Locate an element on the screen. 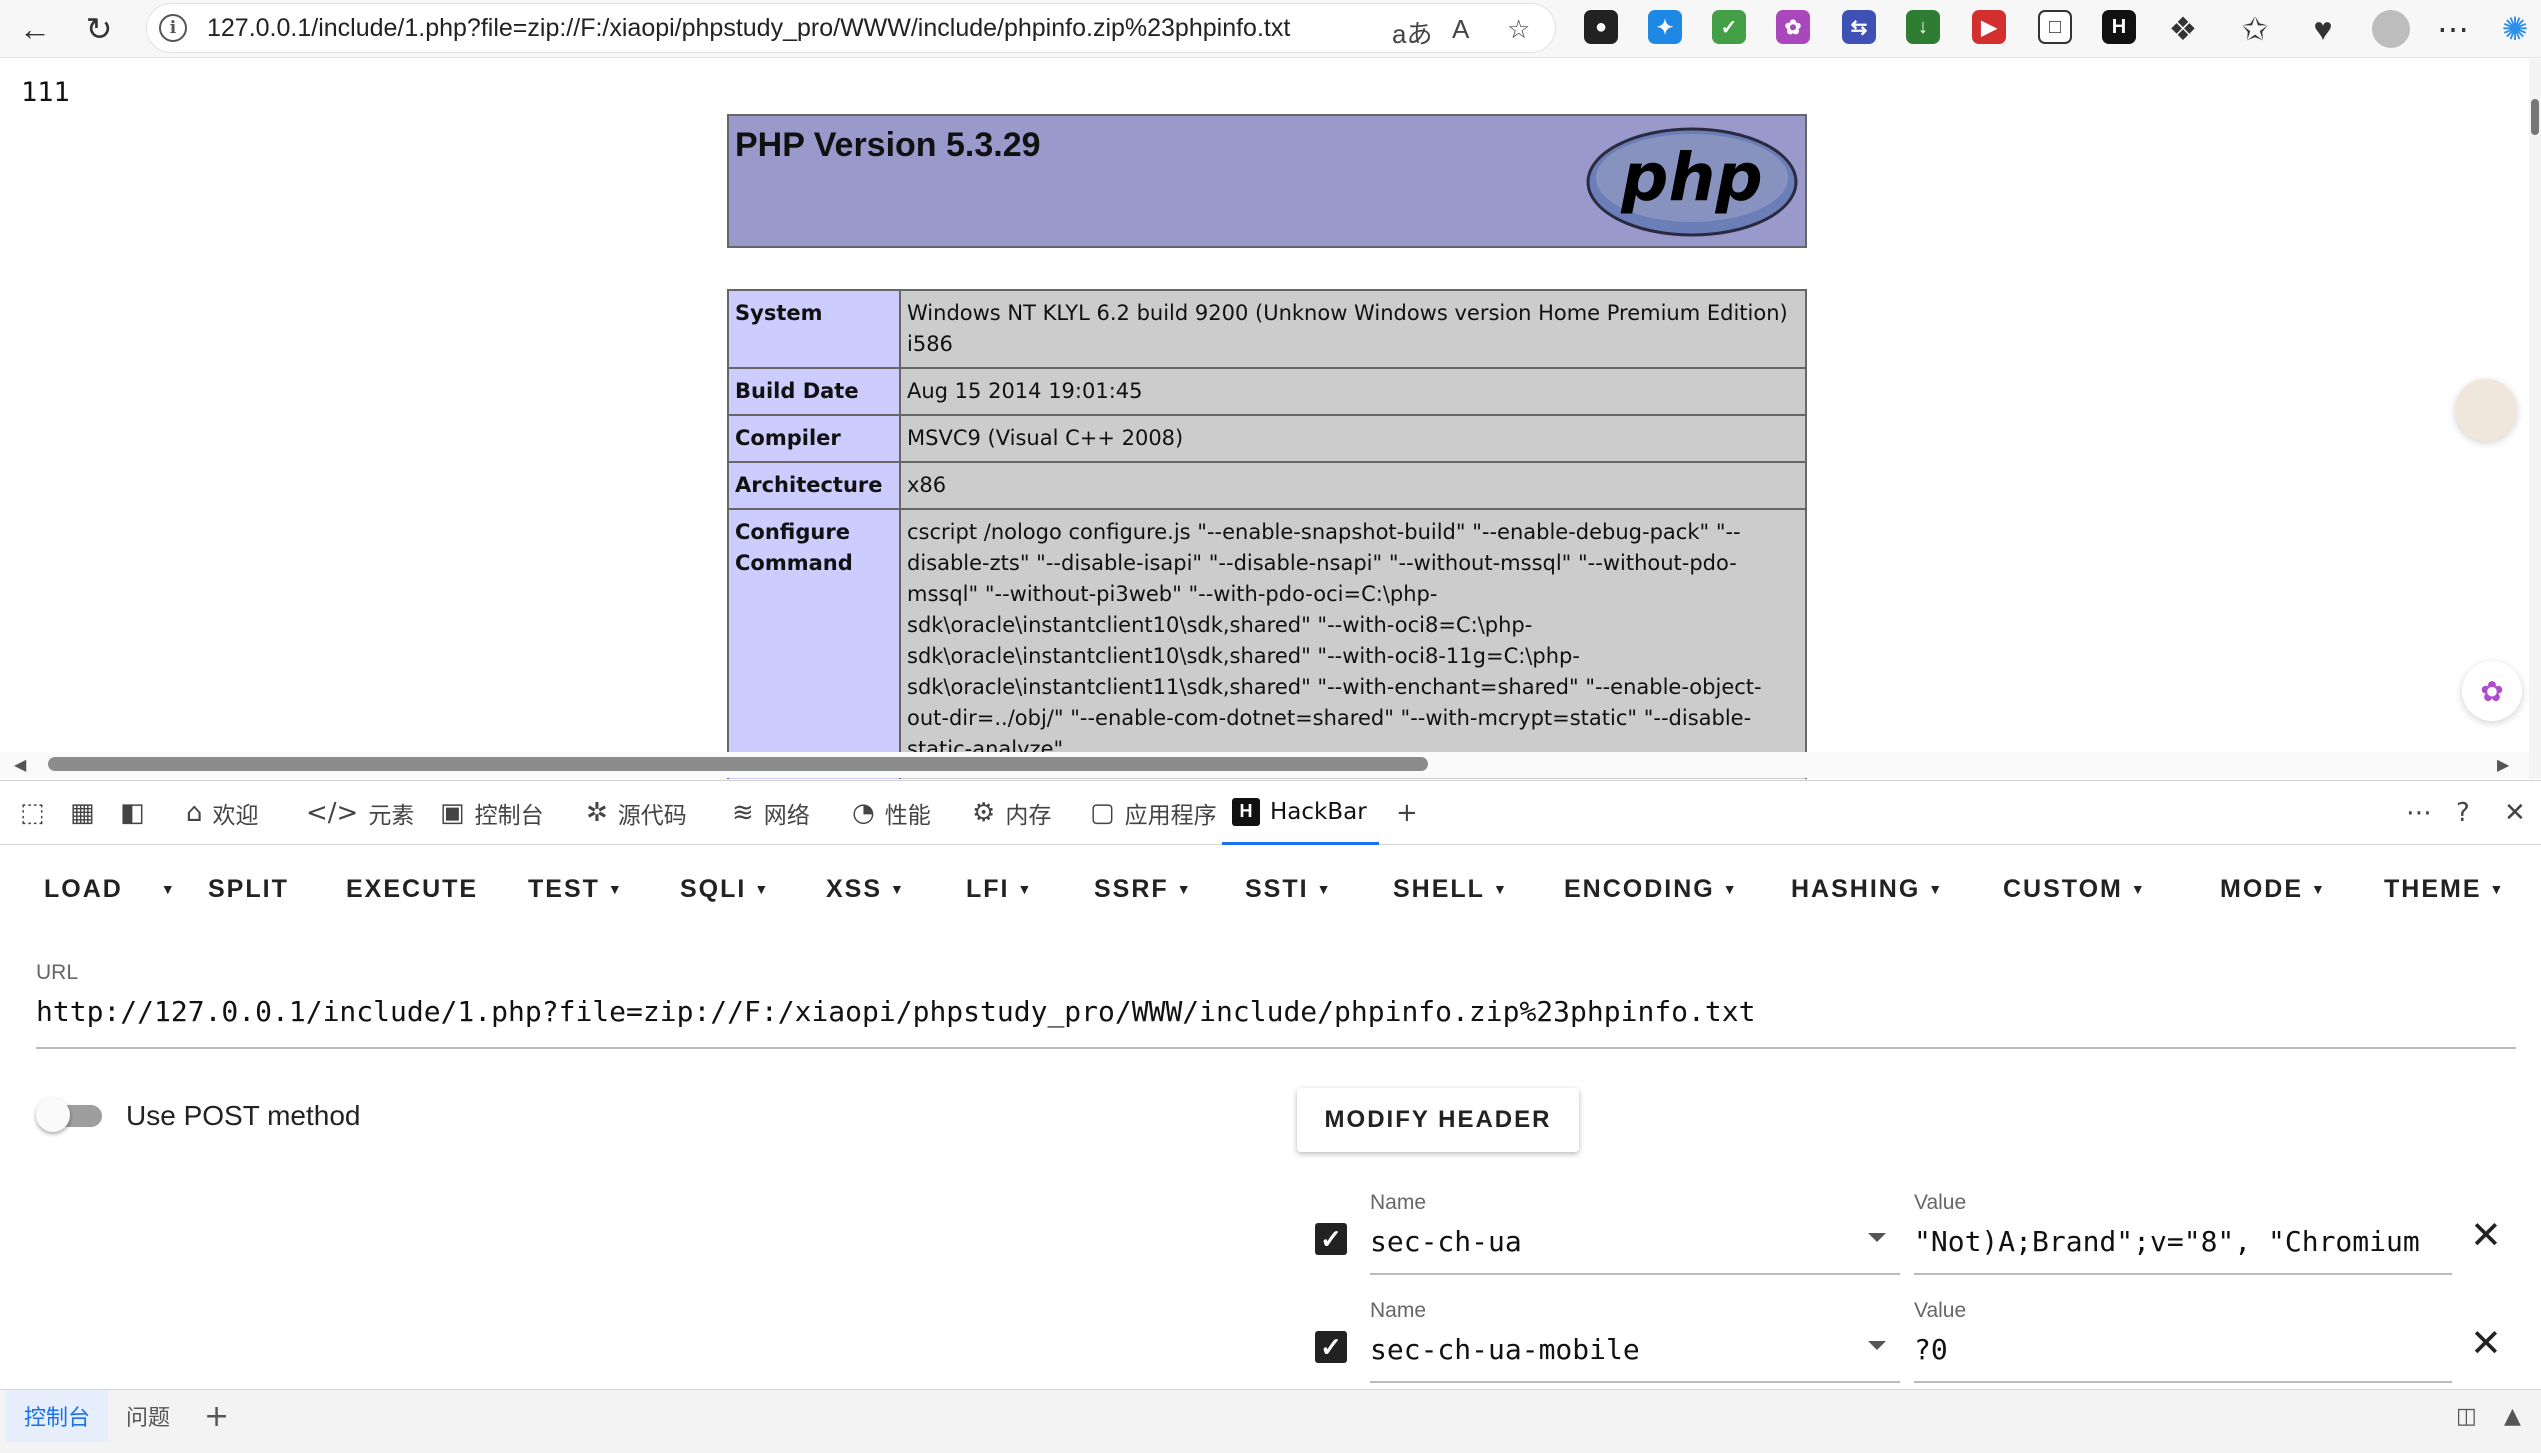 This screenshot has width=2541, height=1453. hackbar-menu-lfi: LFI ▼ is located at coordinates (999, 889).